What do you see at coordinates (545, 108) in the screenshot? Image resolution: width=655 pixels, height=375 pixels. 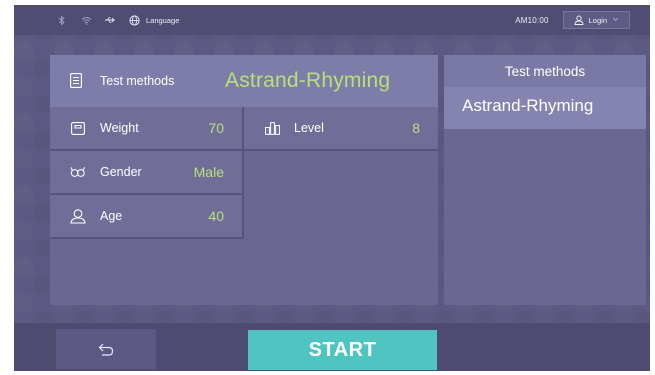 I see `method-list-item: Astrand-Rhyming` at bounding box center [545, 108].